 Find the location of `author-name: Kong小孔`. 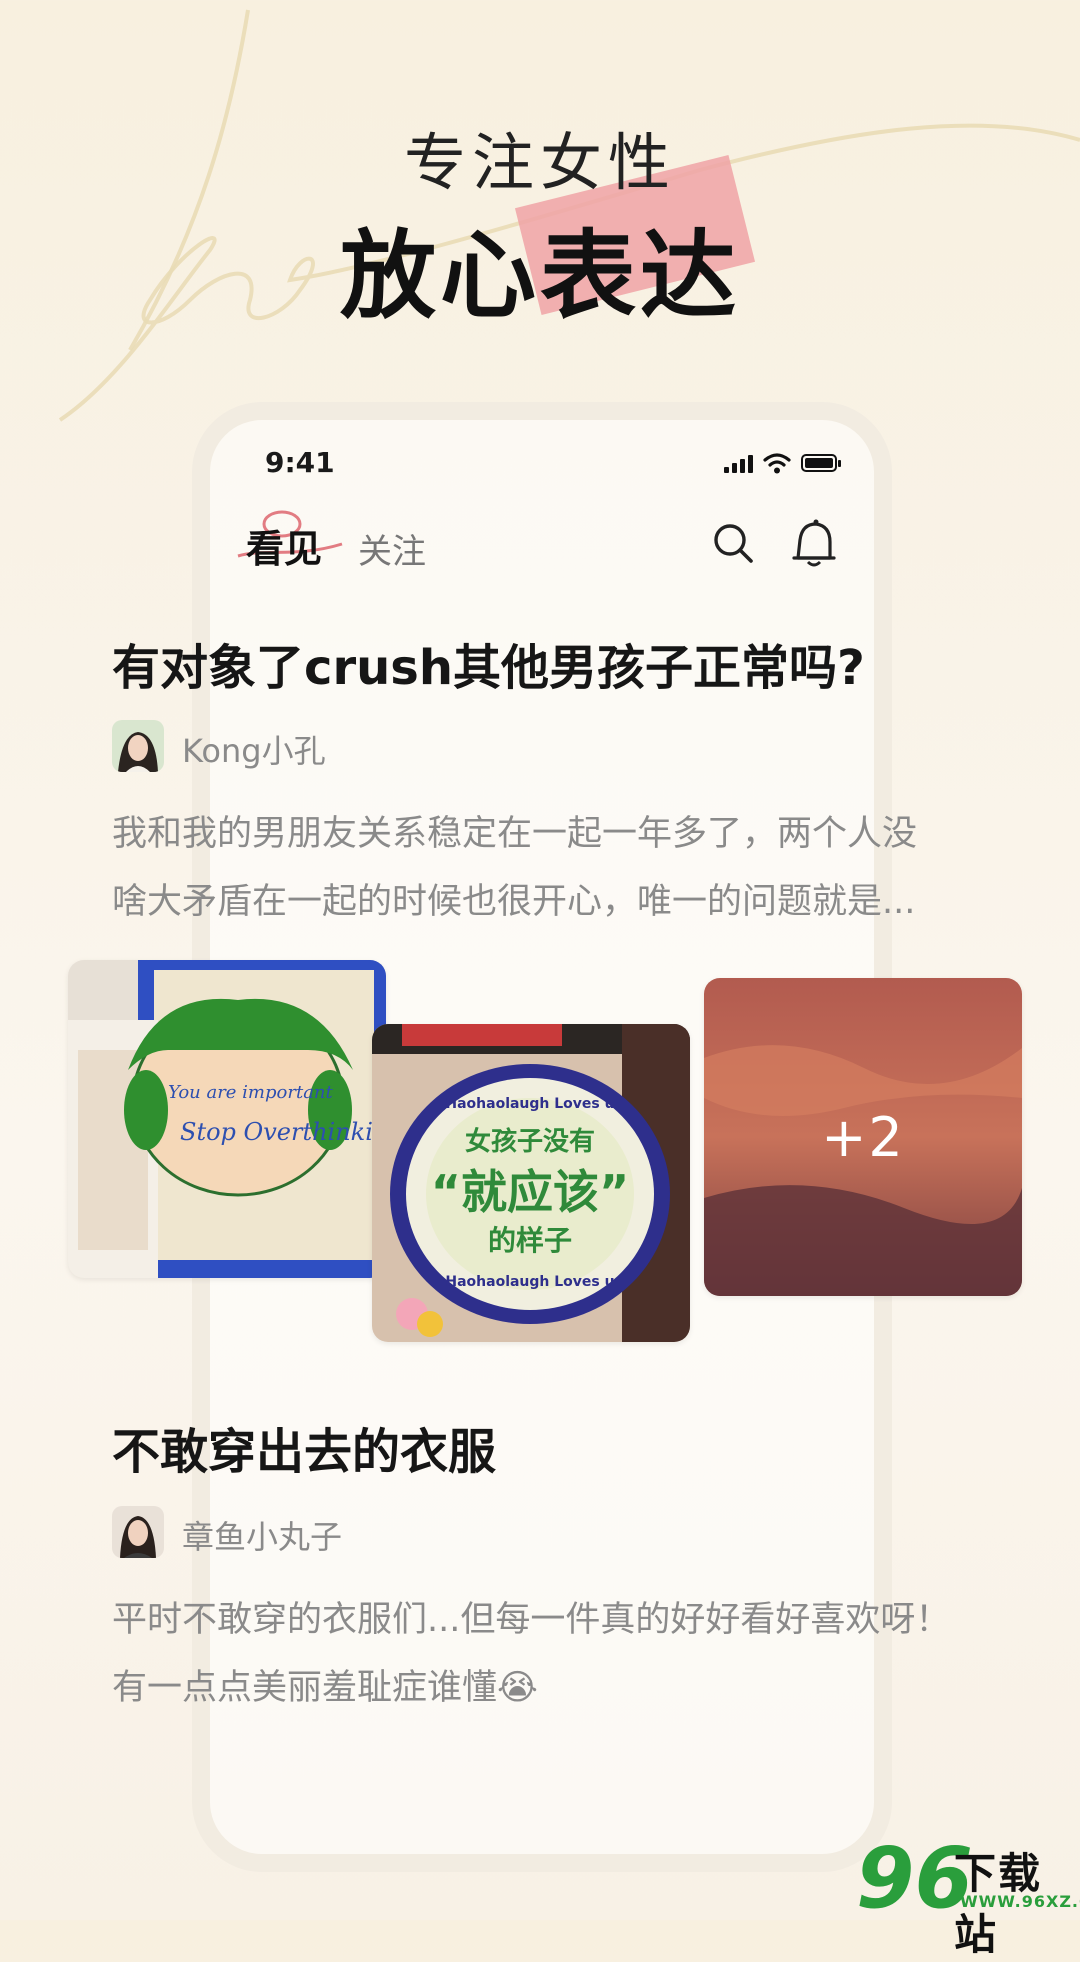

author-name: Kong小孔 is located at coordinates (254, 749).